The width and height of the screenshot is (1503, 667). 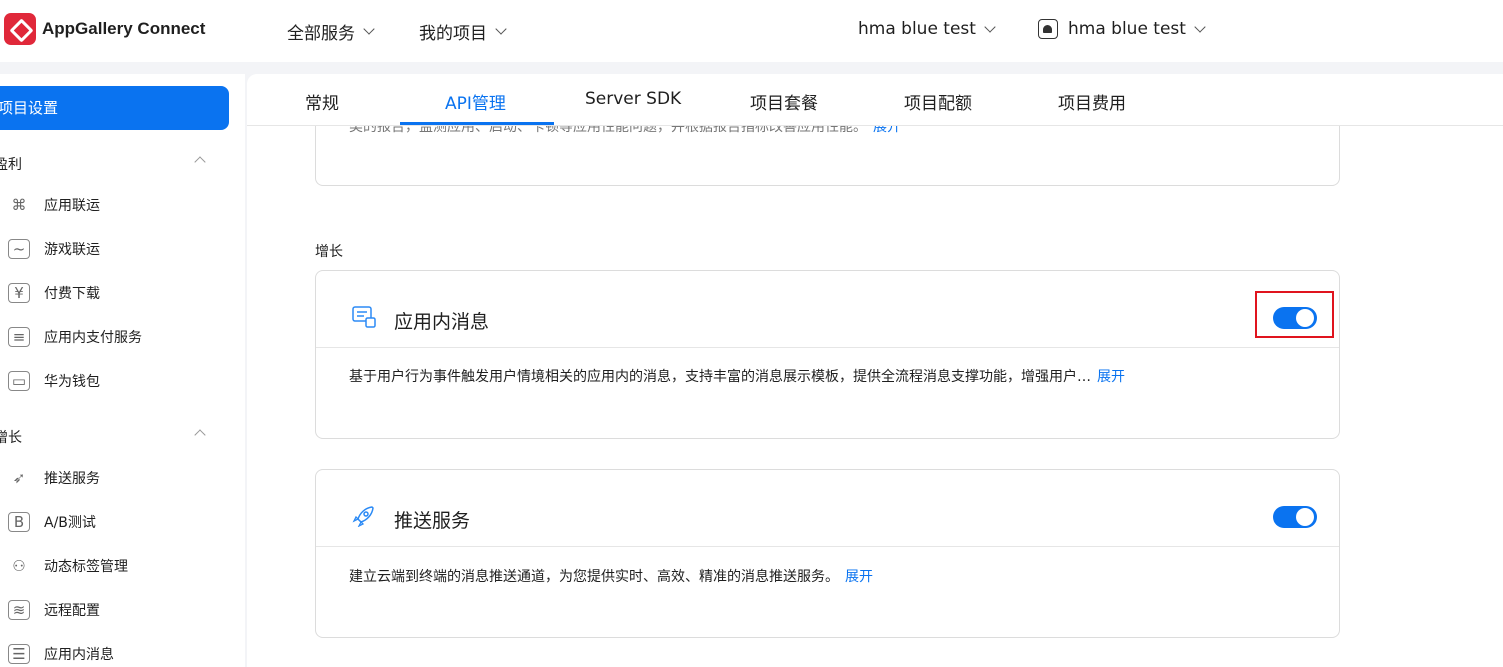 I want to click on tab-project-fees: 项目费用, so click(x=1092, y=101).